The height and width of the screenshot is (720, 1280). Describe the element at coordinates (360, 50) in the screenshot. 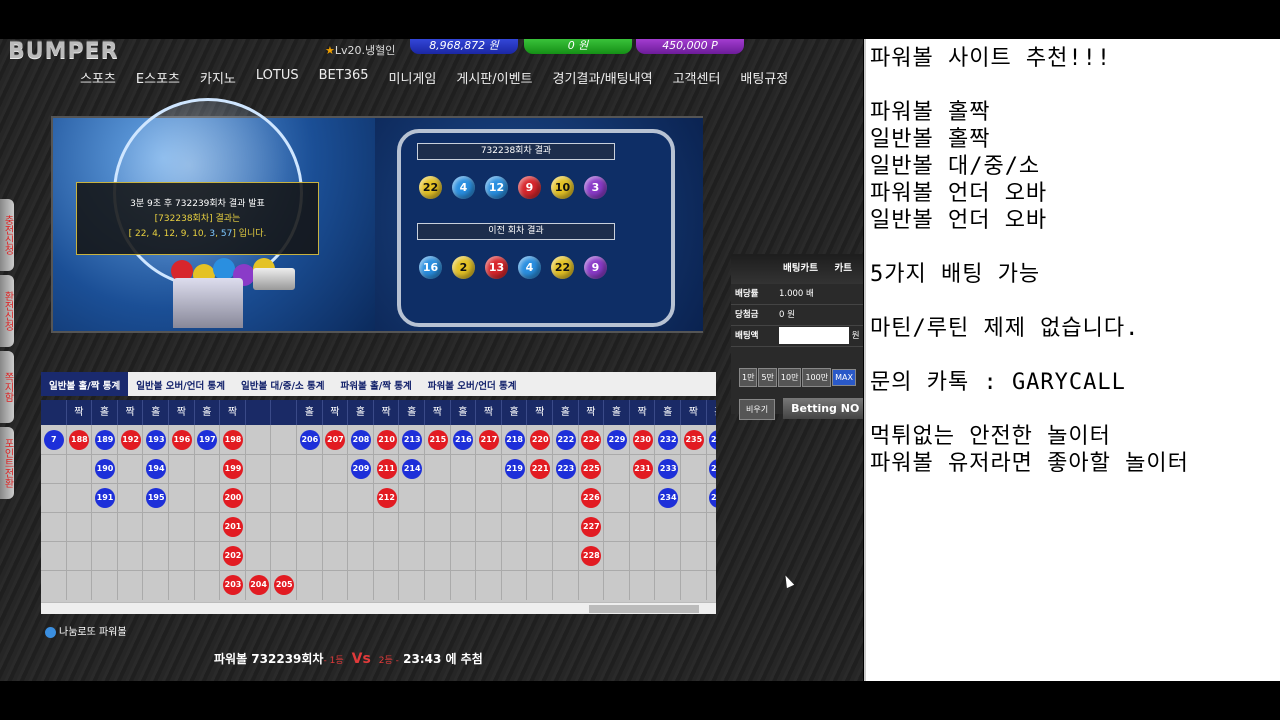

I see `user-level: ★Lv20.냉혈인` at that location.